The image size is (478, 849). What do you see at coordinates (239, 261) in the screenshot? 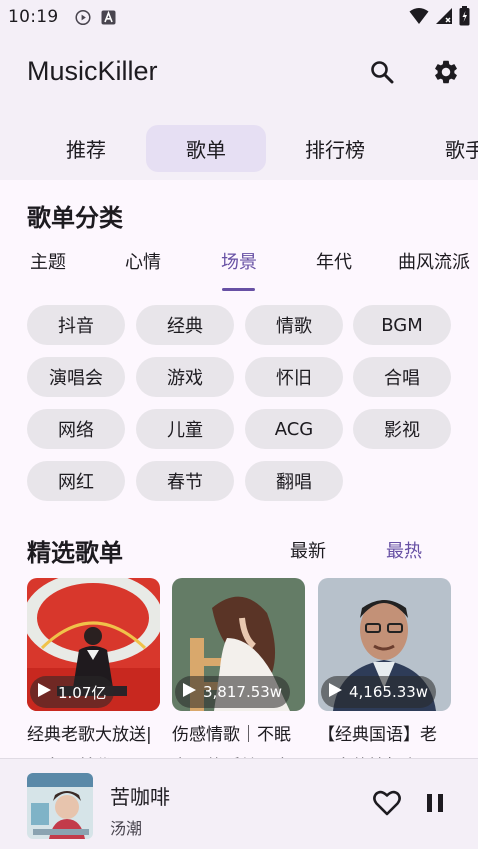
I see `category-tab-scene: 场景` at bounding box center [239, 261].